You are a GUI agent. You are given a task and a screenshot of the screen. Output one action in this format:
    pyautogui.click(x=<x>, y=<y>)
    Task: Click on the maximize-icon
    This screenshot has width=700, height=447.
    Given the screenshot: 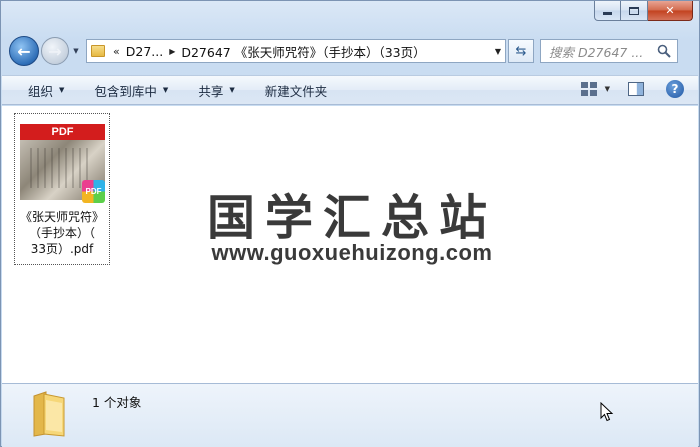 What is the action you would take?
    pyautogui.click(x=634, y=10)
    